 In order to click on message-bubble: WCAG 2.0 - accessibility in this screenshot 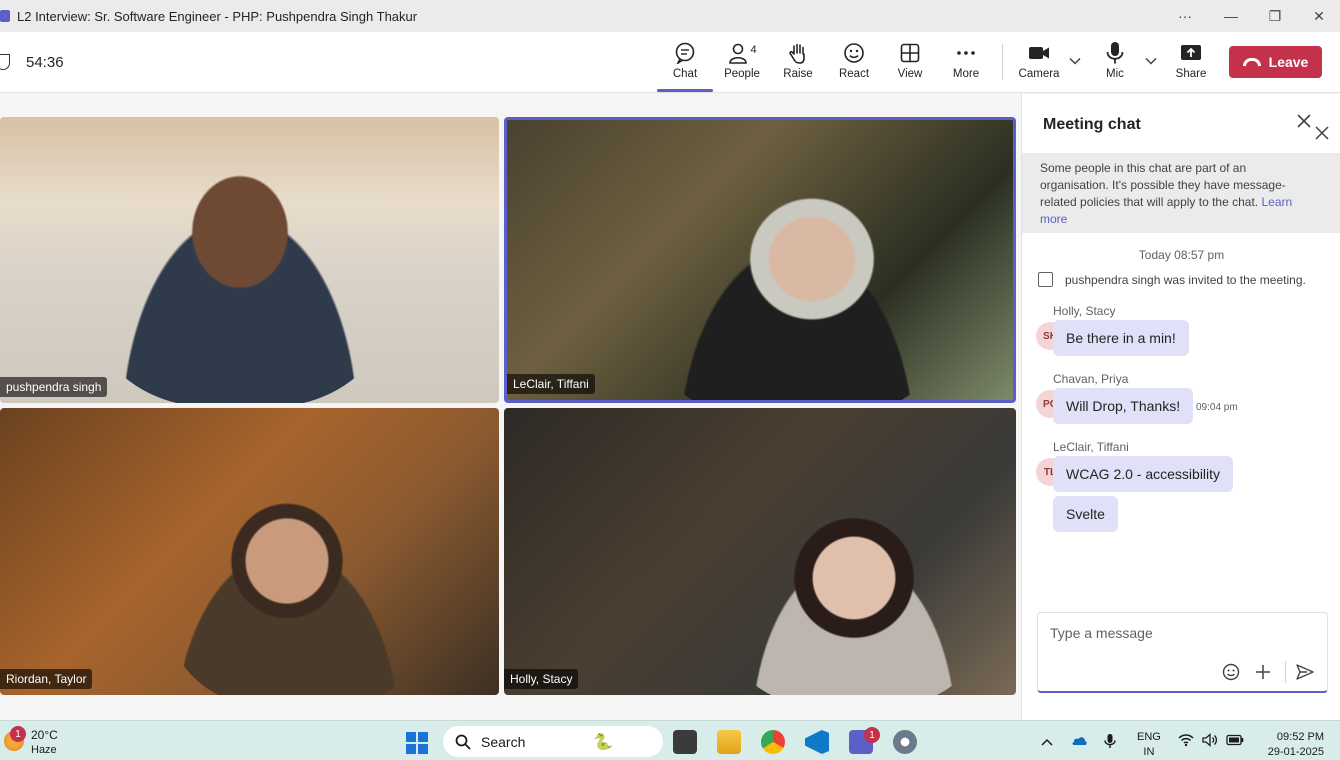, I will do `click(1143, 474)`.